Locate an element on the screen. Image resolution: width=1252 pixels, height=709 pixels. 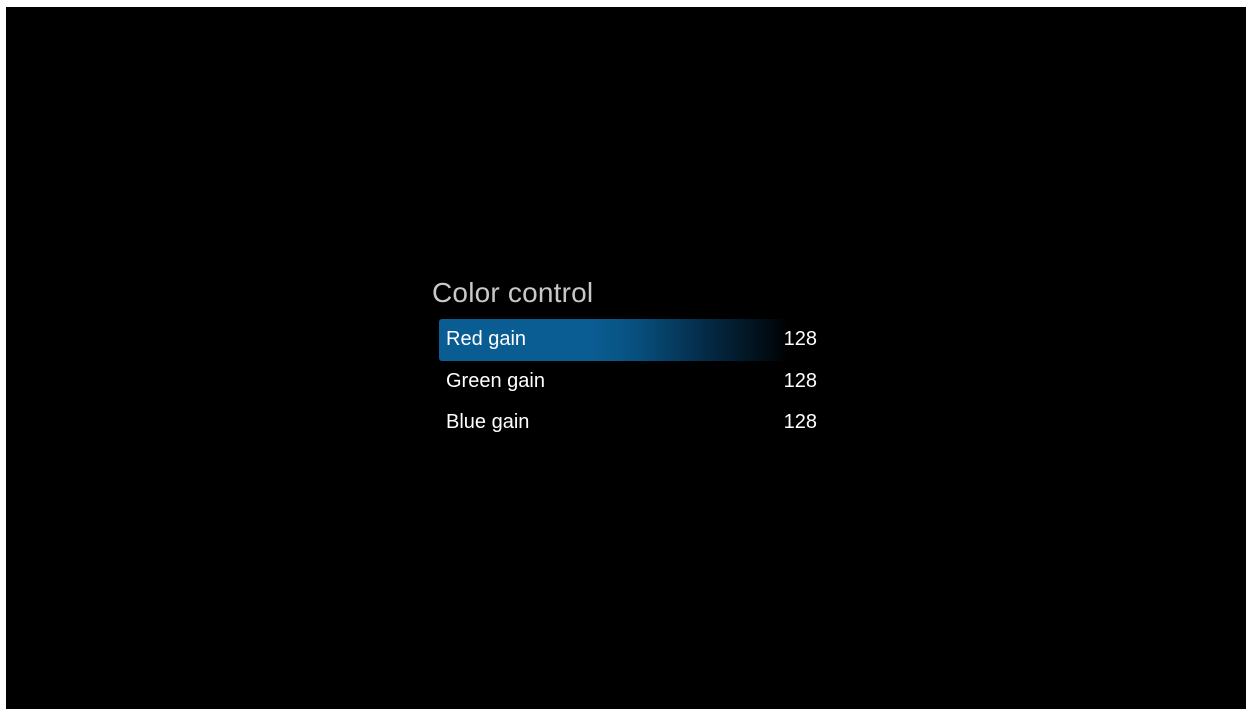
panel-title: Color control is located at coordinates (513, 292).